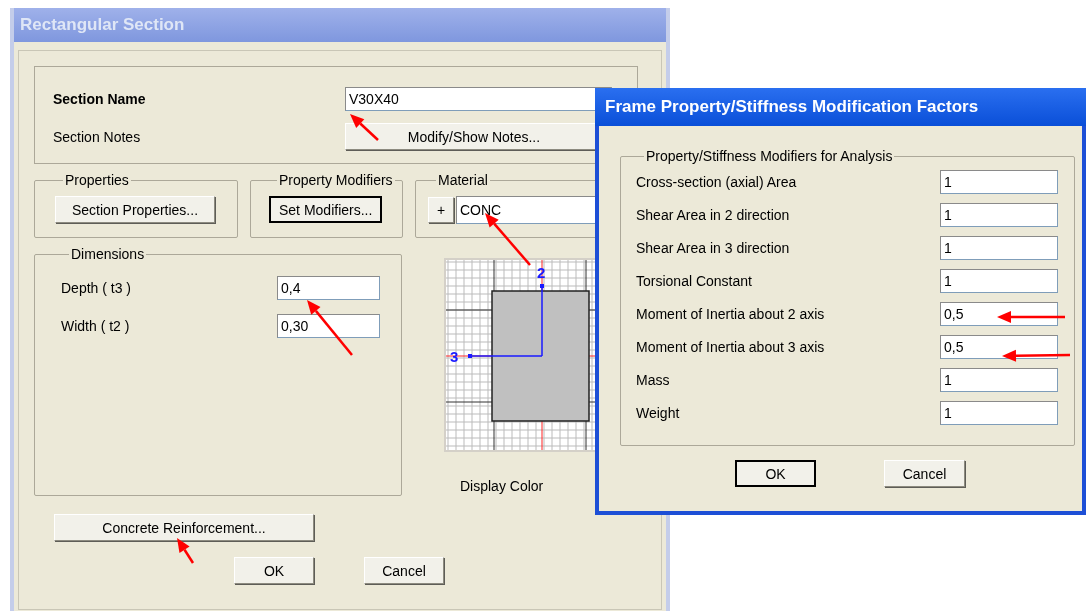 The image size is (1086, 611). I want to click on group-legend: Property Modifiers, so click(336, 180).